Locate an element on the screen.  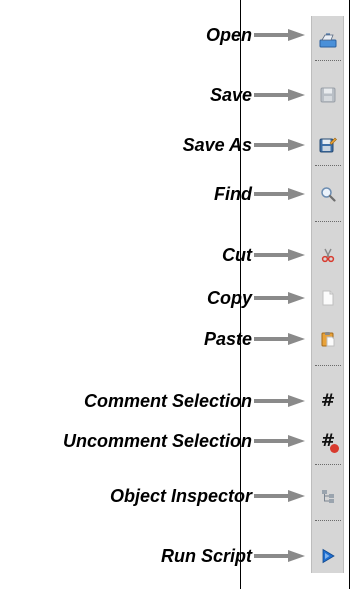
script-editor-toolbar: # # is located at coordinates (327, 294).